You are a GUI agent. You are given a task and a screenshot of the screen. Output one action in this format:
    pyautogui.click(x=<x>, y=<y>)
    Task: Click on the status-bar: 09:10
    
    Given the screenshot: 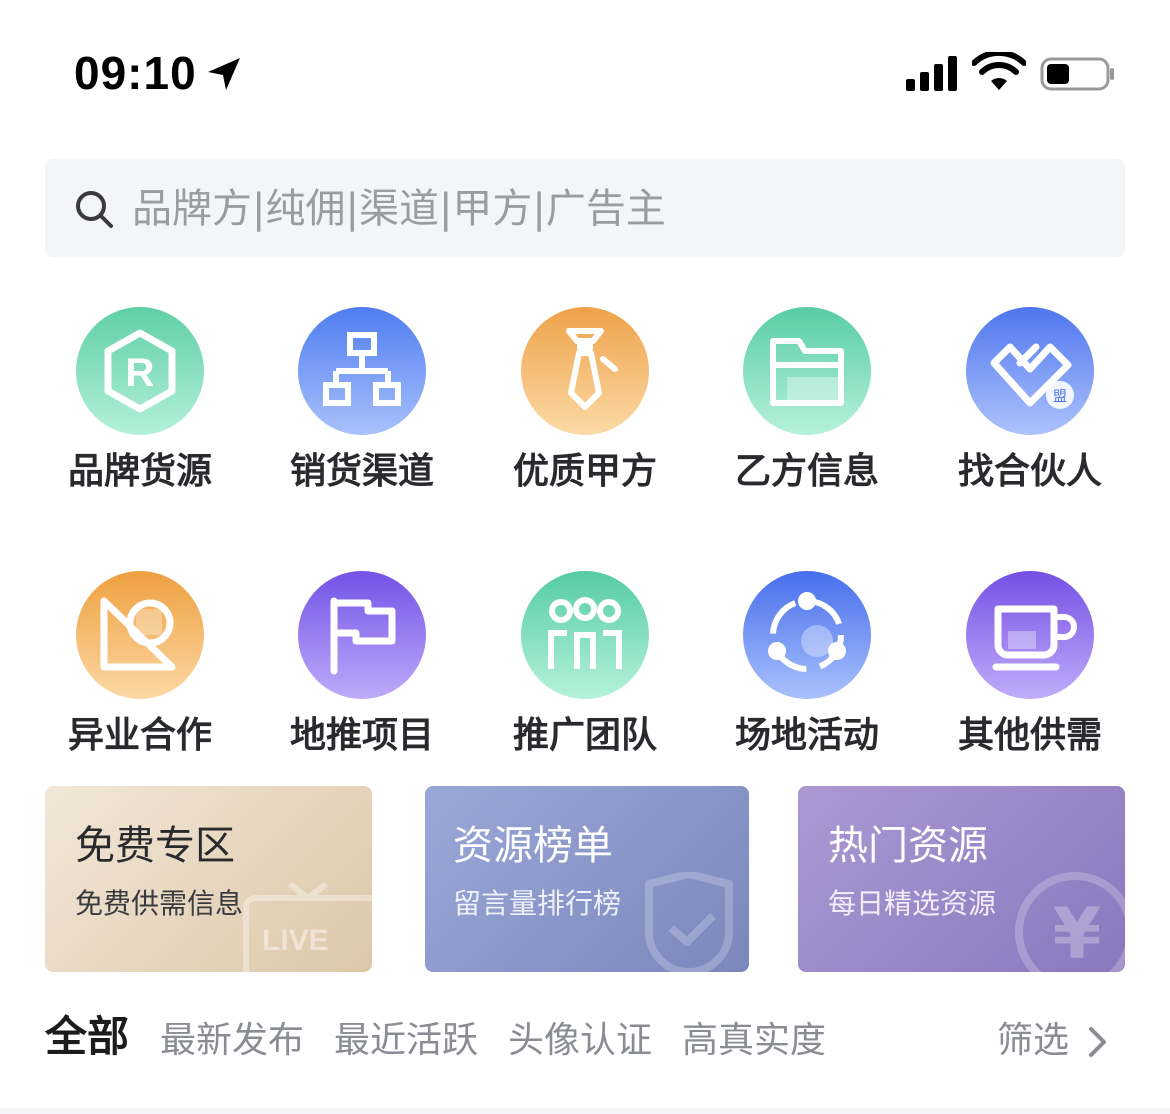 What is the action you would take?
    pyautogui.click(x=585, y=75)
    